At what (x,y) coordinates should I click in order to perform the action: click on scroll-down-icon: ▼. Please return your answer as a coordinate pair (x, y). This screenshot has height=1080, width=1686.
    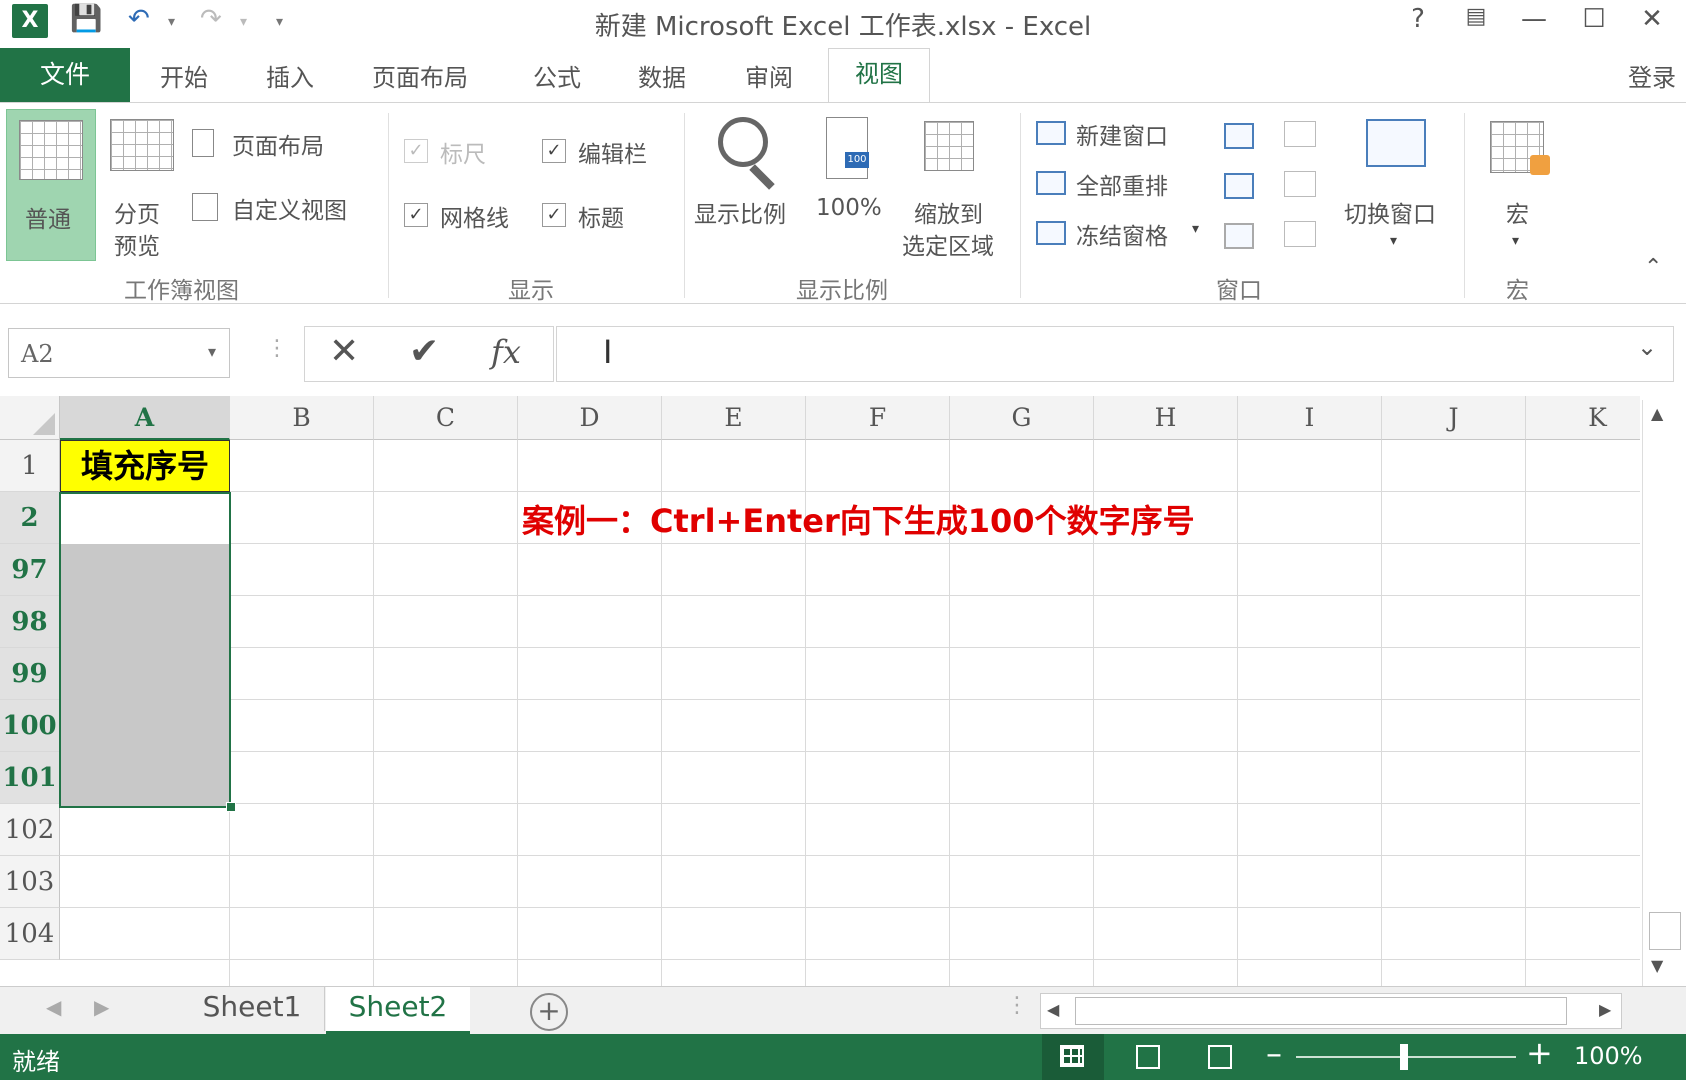
    Looking at the image, I should click on (1657, 965).